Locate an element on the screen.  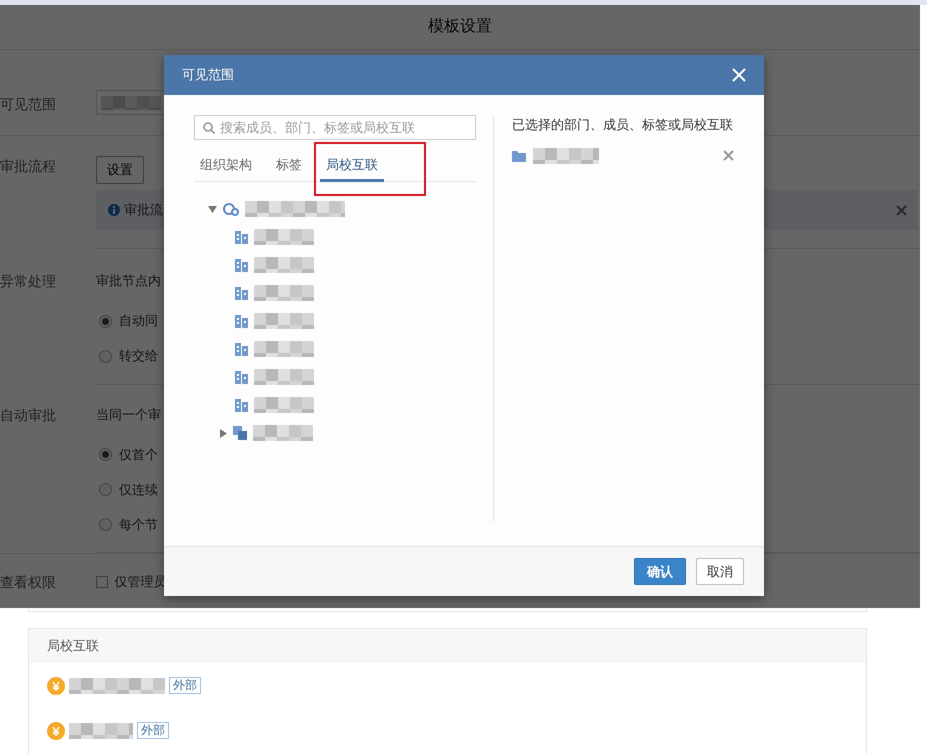
radio-label: 每个节 is located at coordinates (138, 525).